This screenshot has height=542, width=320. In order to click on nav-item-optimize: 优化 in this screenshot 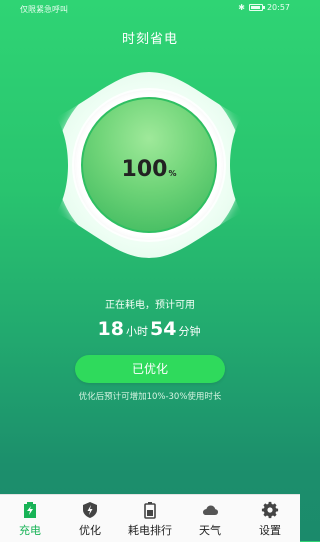, I will do `click(90, 518)`.